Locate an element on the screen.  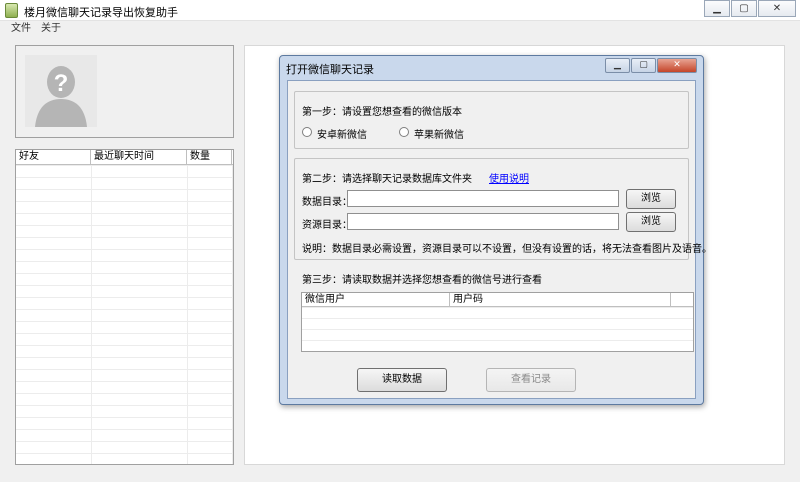
column-header-count: 数量 is located at coordinates (209, 157).